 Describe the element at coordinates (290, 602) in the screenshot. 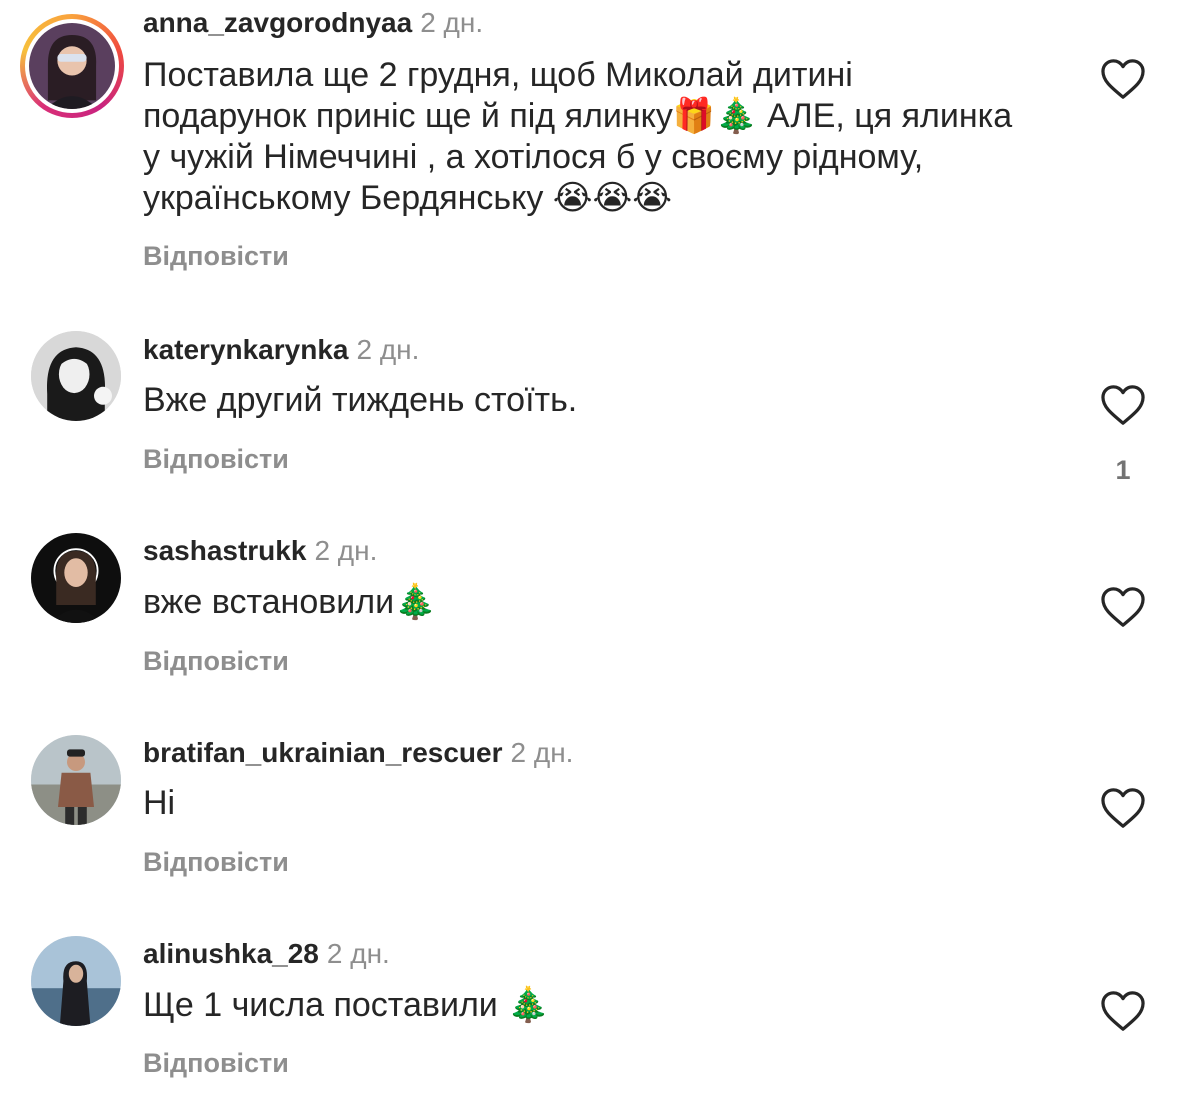

I see `comment-text: вже встановили🎄` at that location.